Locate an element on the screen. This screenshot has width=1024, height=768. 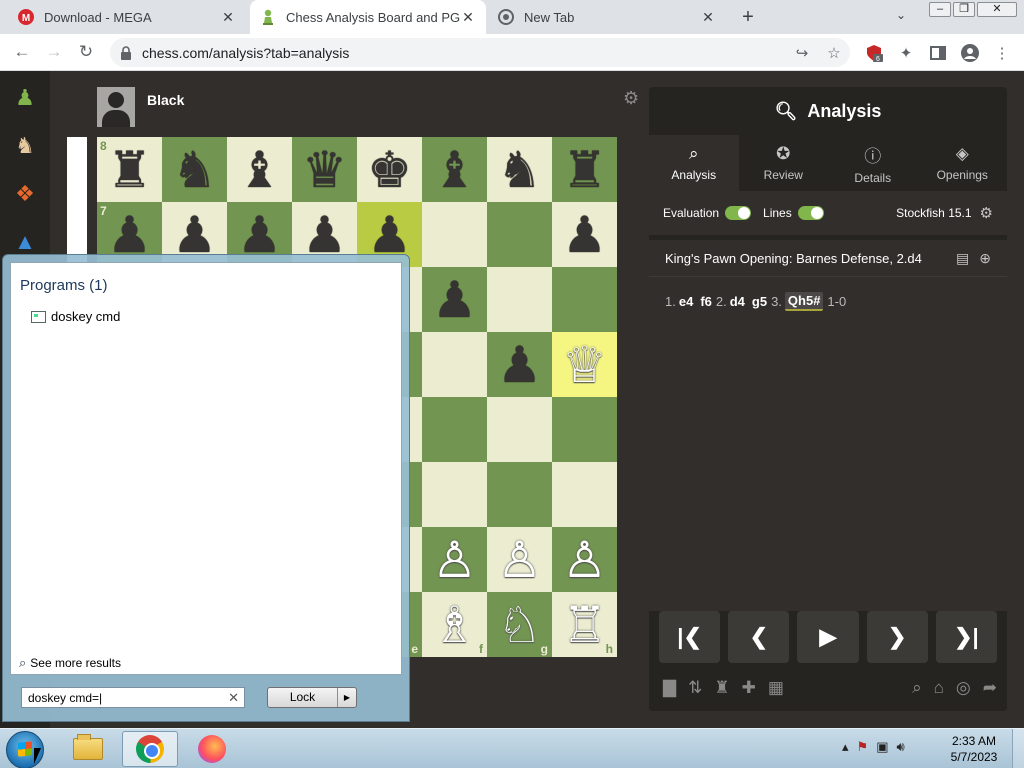
square-h6 is located at coordinates (584, 299).